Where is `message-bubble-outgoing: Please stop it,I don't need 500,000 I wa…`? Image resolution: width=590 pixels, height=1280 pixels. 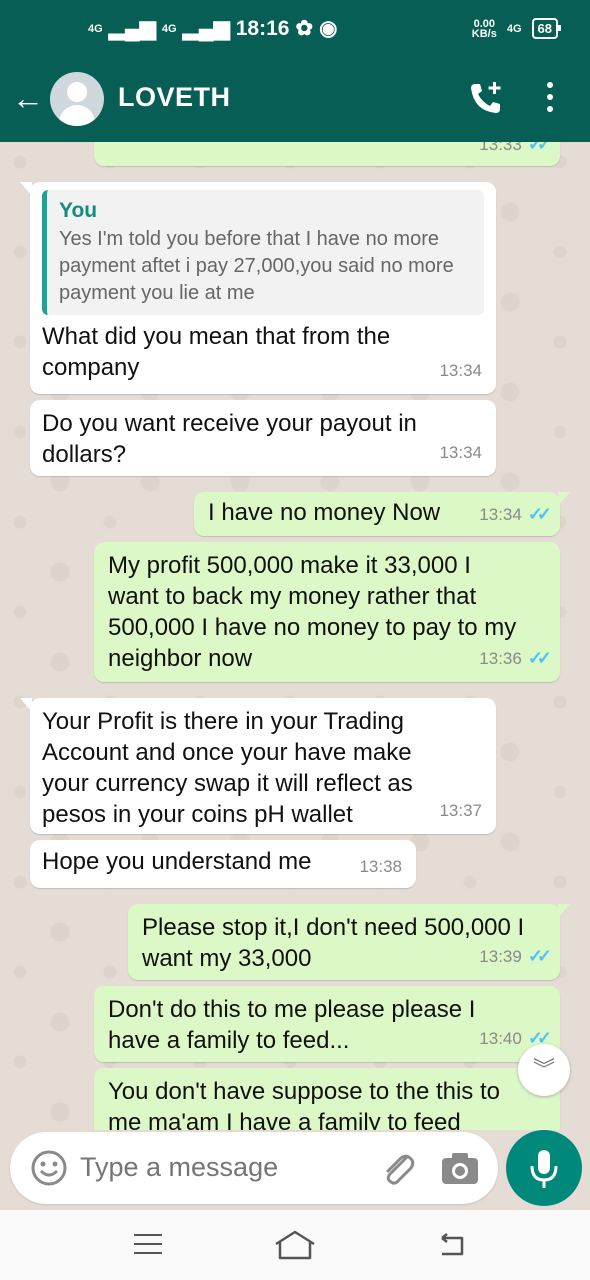 message-bubble-outgoing: Please stop it,I don't need 500,000 I wa… is located at coordinates (349, 942).